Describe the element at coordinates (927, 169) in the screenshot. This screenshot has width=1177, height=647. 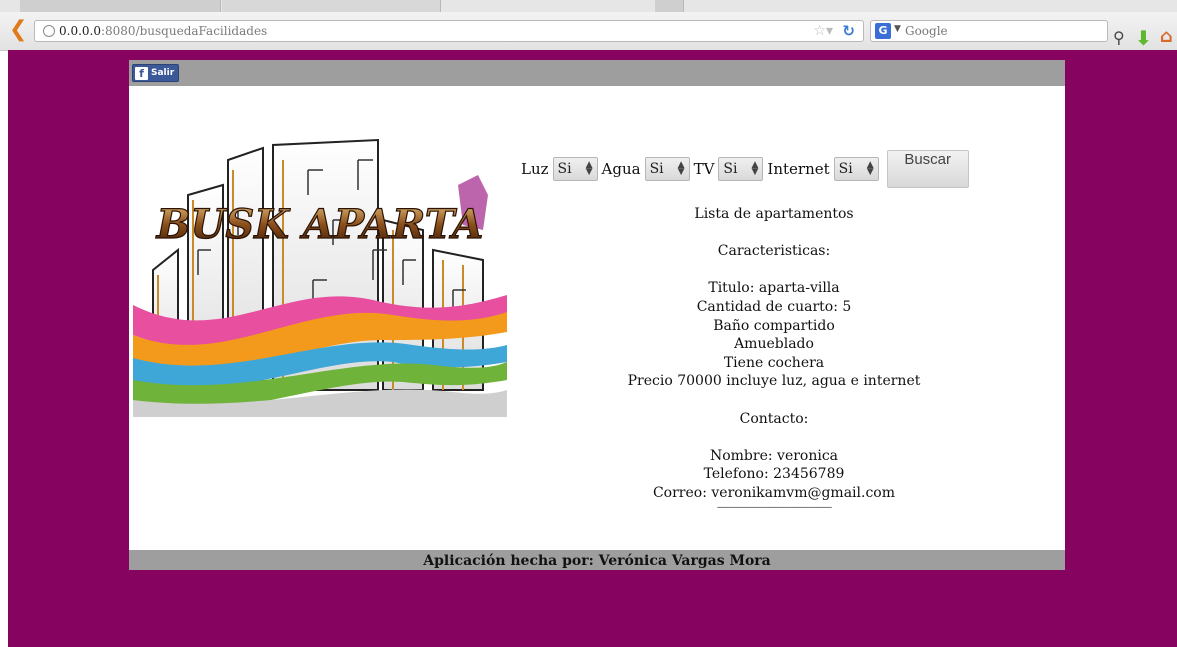
I see `search-button: Buscar` at that location.